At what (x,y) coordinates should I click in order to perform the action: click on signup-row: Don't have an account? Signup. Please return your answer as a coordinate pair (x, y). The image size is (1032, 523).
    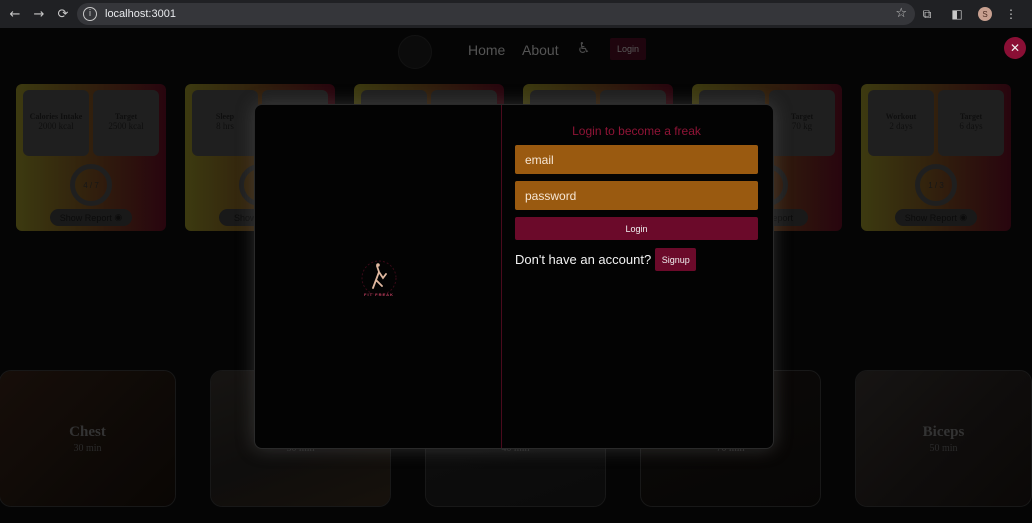
    Looking at the image, I should click on (636, 259).